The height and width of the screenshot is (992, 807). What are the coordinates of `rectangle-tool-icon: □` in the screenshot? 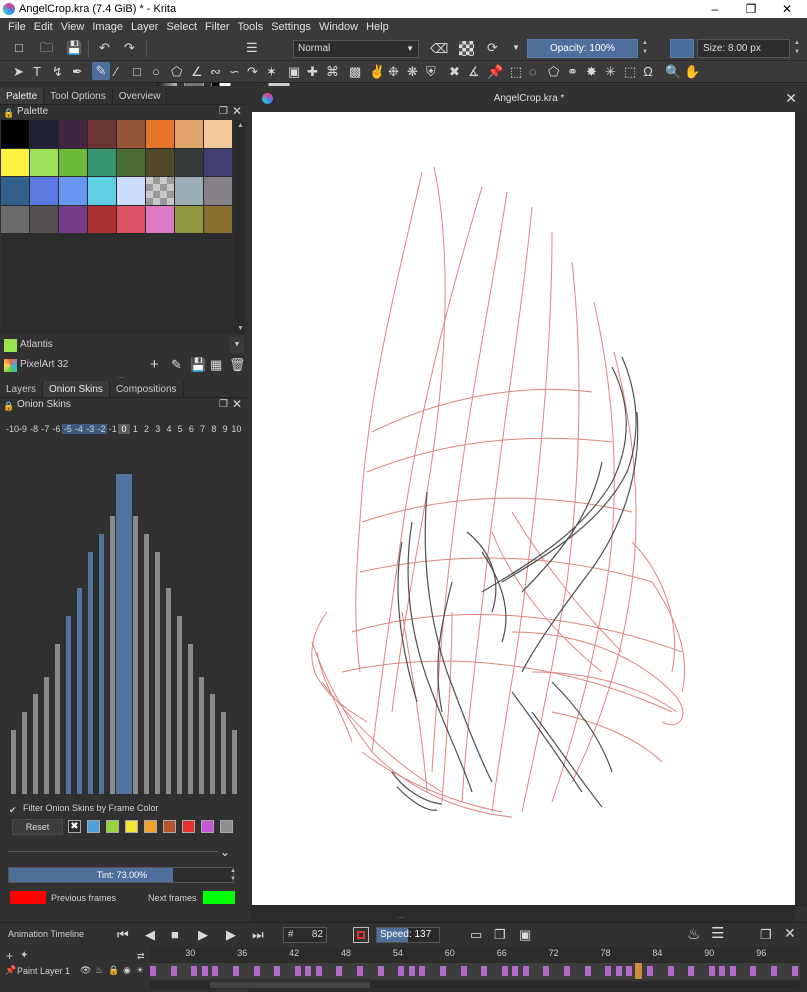 It's located at (137, 71).